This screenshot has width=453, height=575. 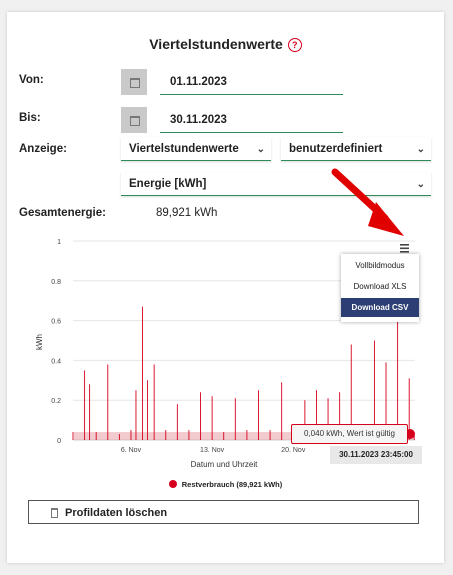 I want to click on legend-marker, so click(x=172, y=484).